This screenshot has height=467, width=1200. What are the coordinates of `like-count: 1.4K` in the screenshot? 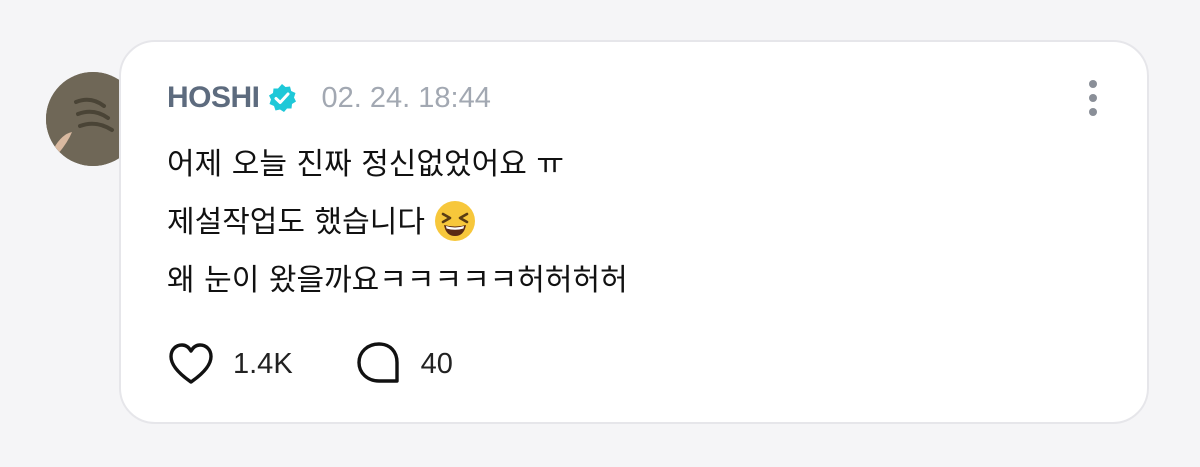 It's located at (263, 363).